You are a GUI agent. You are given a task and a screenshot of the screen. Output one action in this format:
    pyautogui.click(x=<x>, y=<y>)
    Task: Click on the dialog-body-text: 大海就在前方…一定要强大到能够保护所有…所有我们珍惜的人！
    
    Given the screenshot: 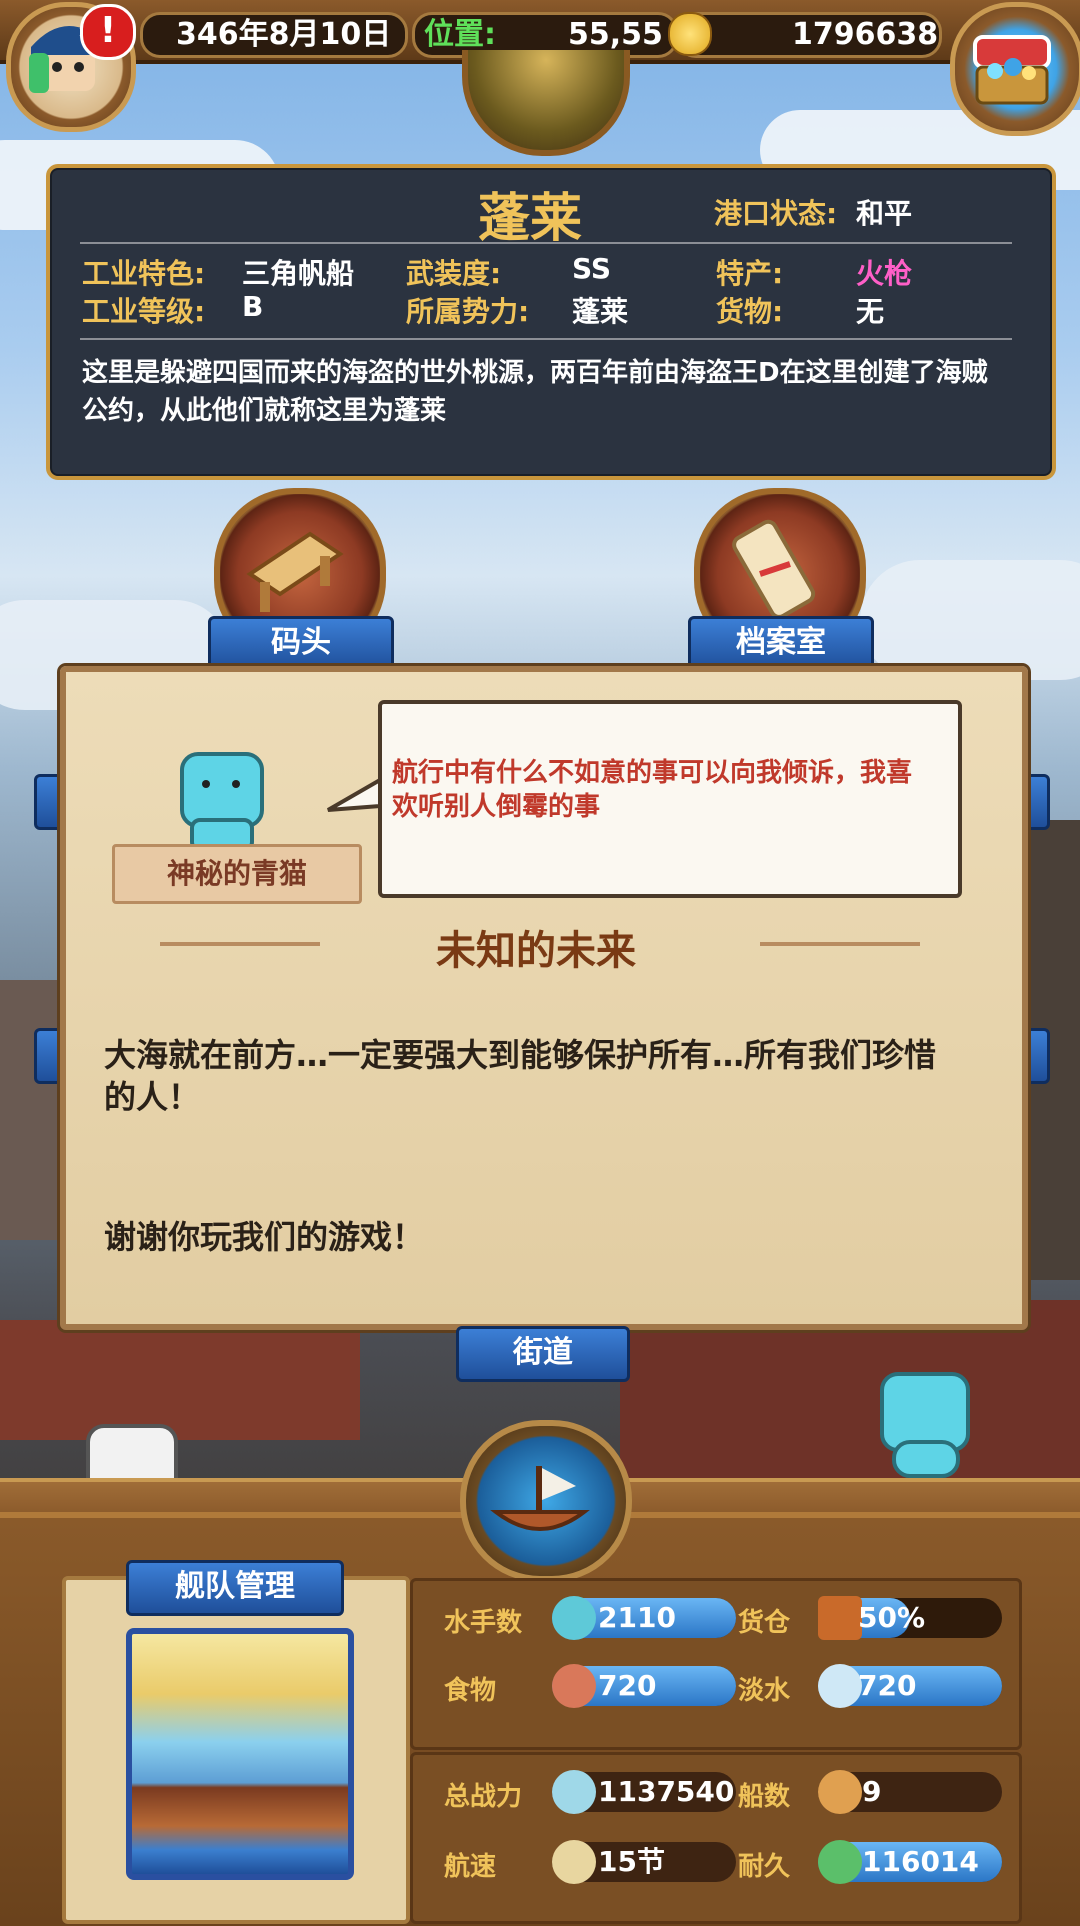 What is the action you would take?
    pyautogui.click(x=520, y=1076)
    